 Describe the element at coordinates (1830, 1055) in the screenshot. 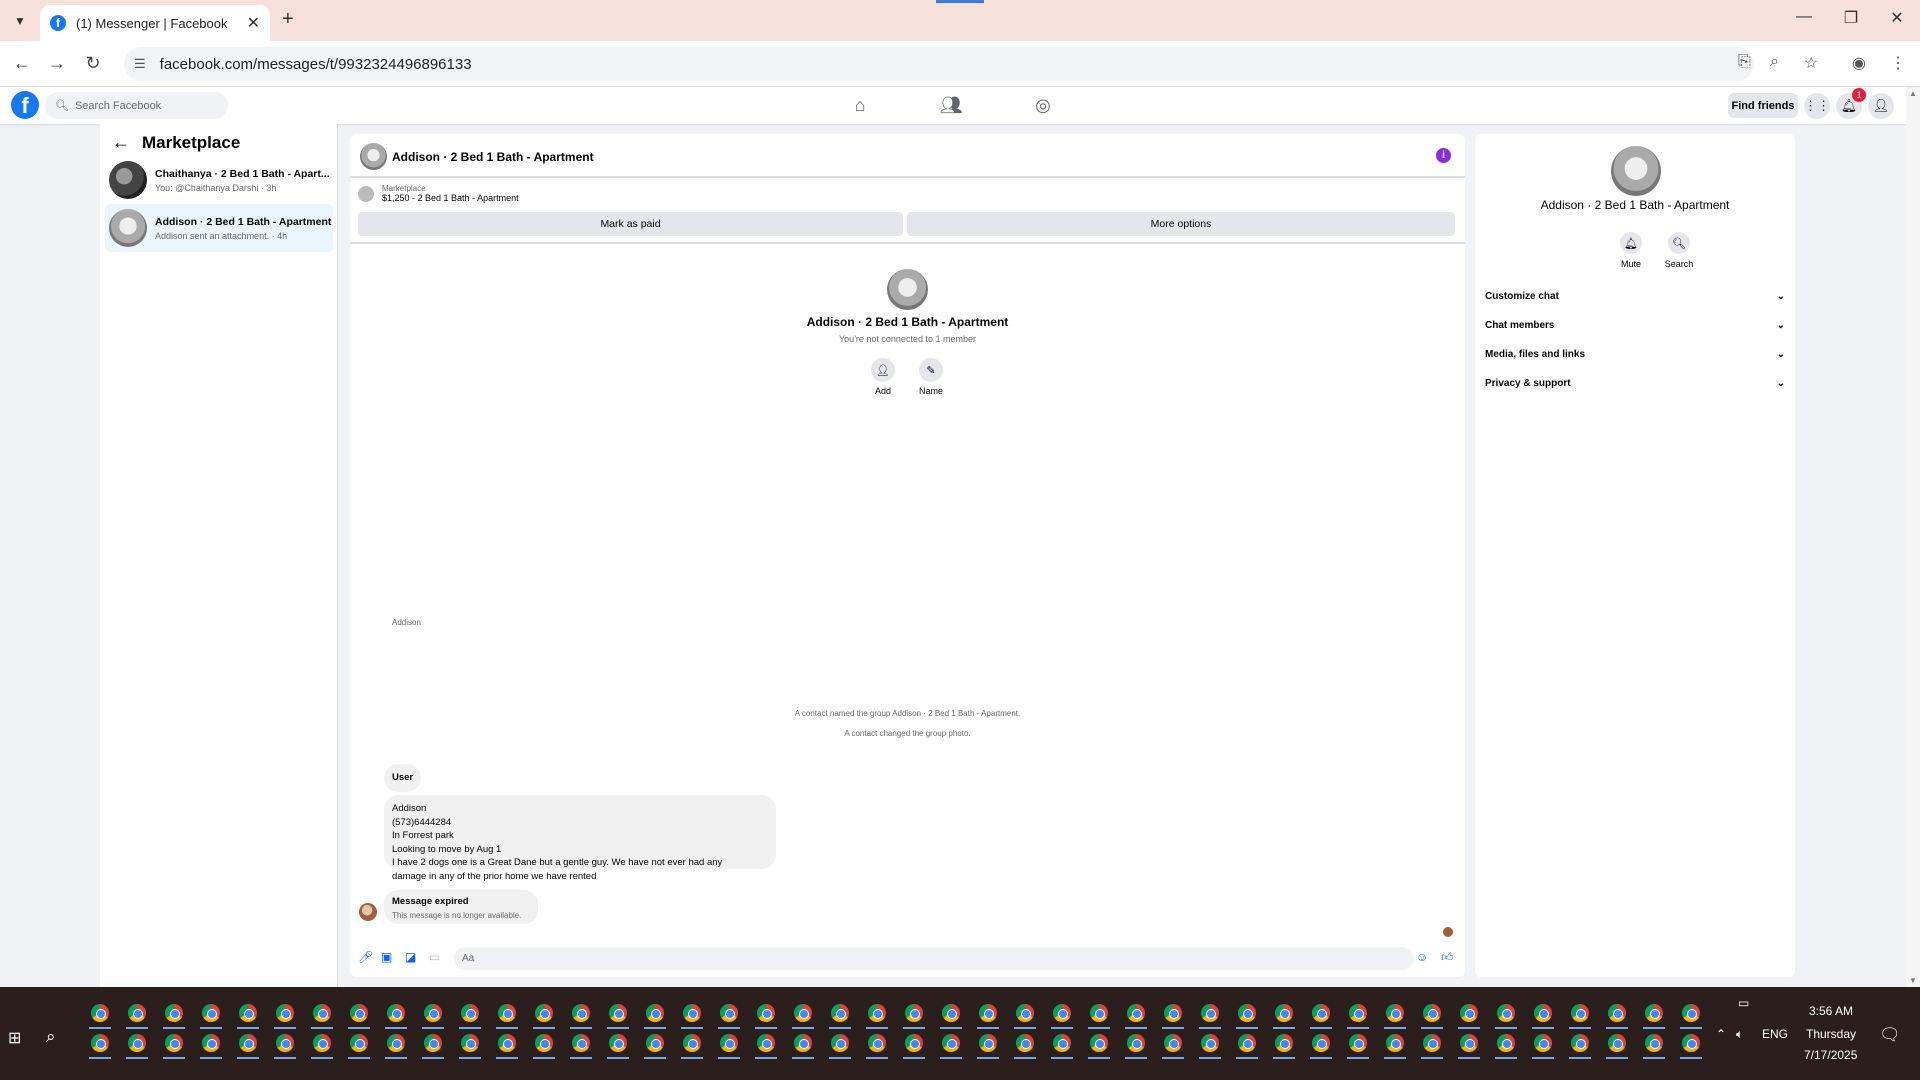

I see `clock-date: 7/17/2025` at that location.